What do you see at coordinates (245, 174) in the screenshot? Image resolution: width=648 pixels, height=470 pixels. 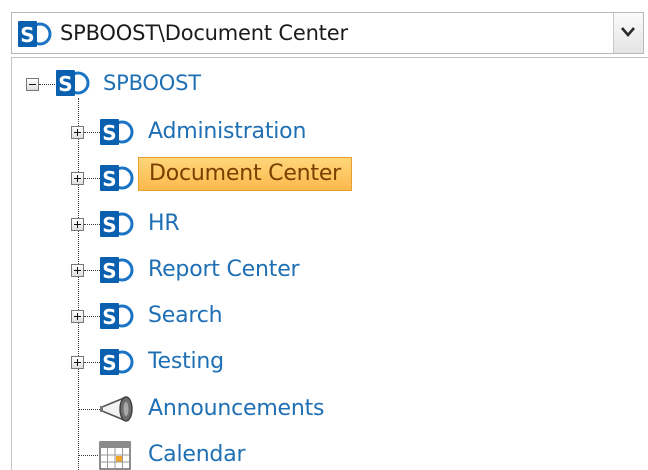 I see `tree-node-document-center-selected: Document Center` at bounding box center [245, 174].